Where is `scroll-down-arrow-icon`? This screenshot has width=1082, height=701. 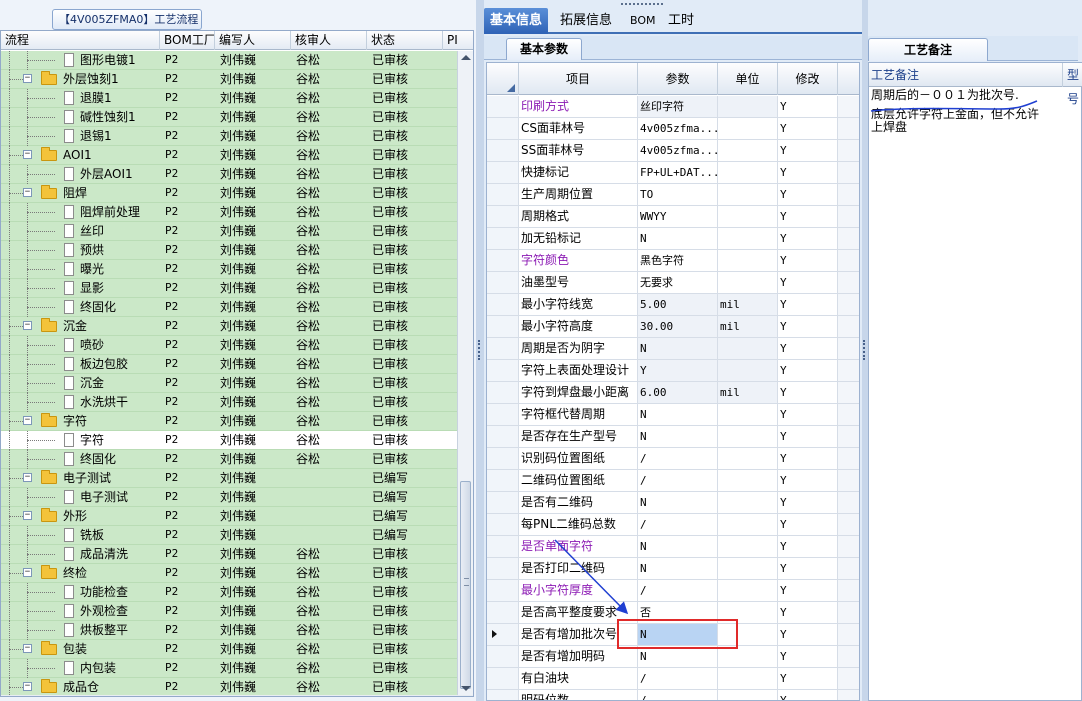 scroll-down-arrow-icon is located at coordinates (466, 688).